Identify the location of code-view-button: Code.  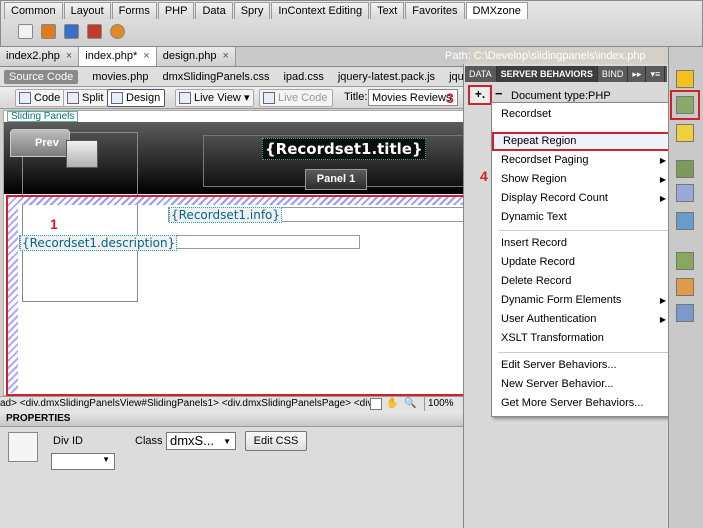
(40, 98).